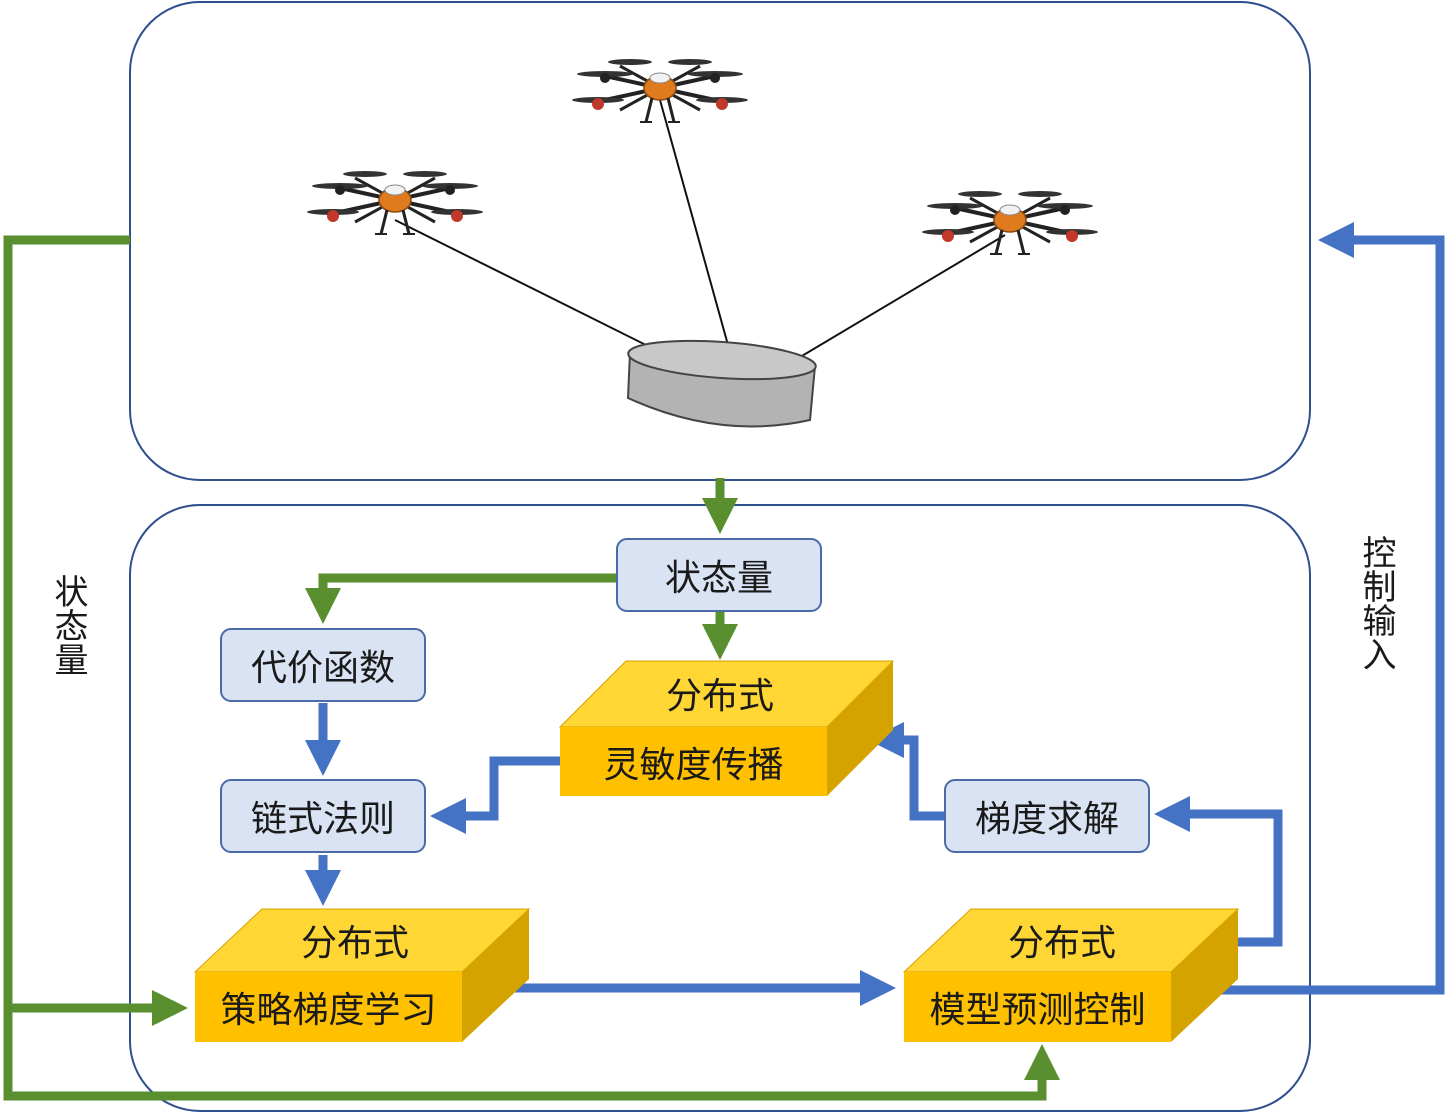  Describe the element at coordinates (694, 222) in the screenshot. I see `cable-top` at that location.